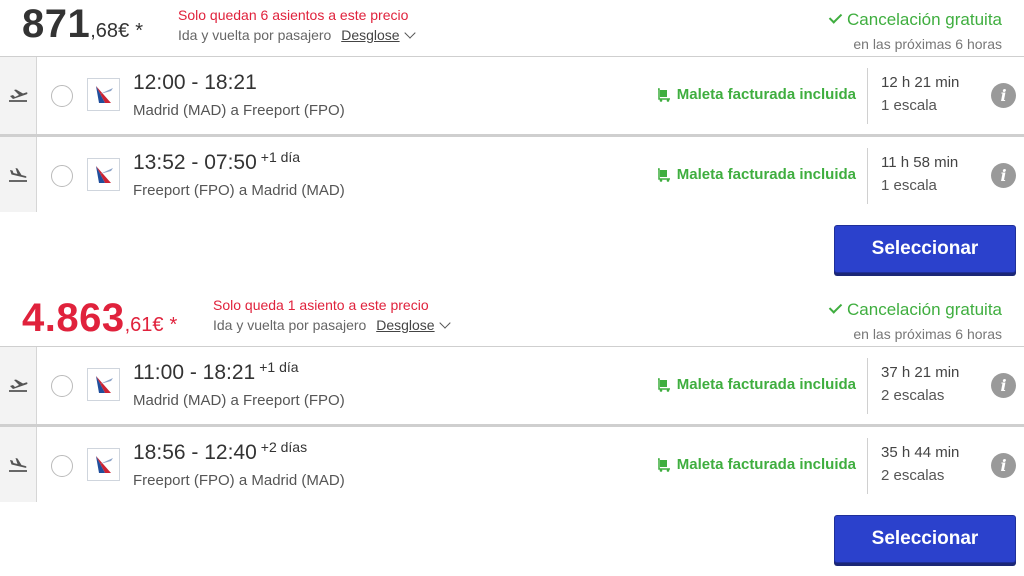 The width and height of the screenshot is (1024, 576). Describe the element at coordinates (73, 318) in the screenshot. I see `price-integer: 4.863` at that location.